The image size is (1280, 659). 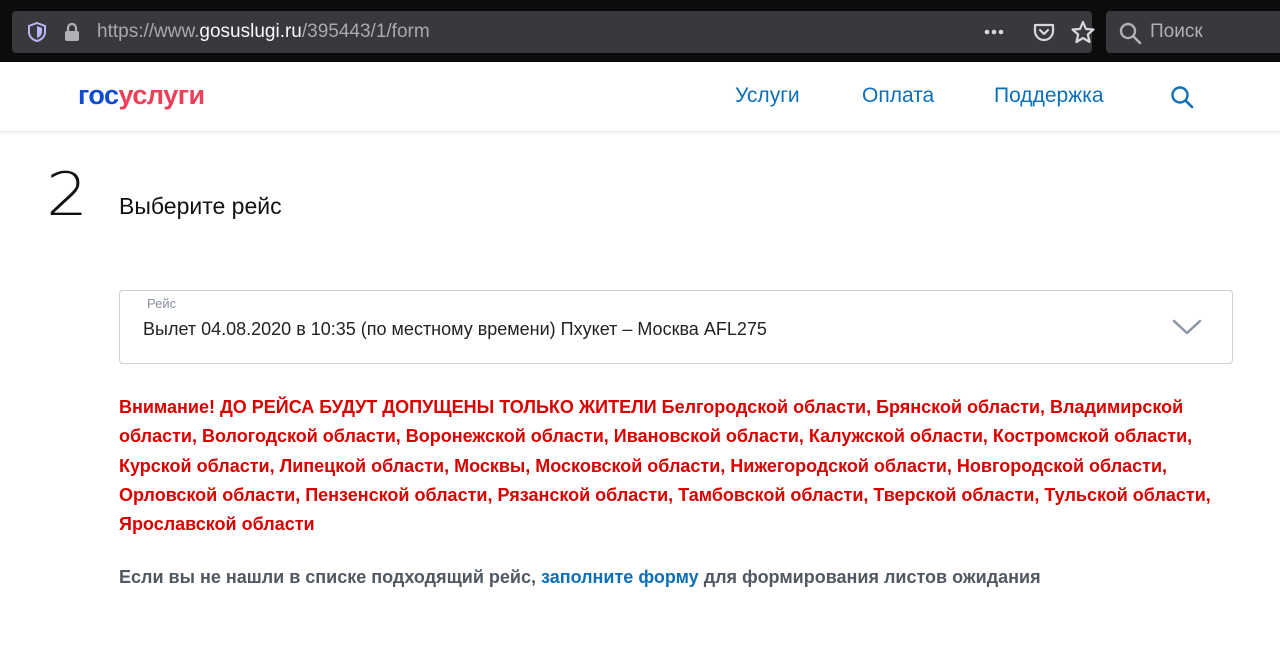 I want to click on site-header: госуслуги Услуги Оплата Поддержка, so click(x=640, y=97).